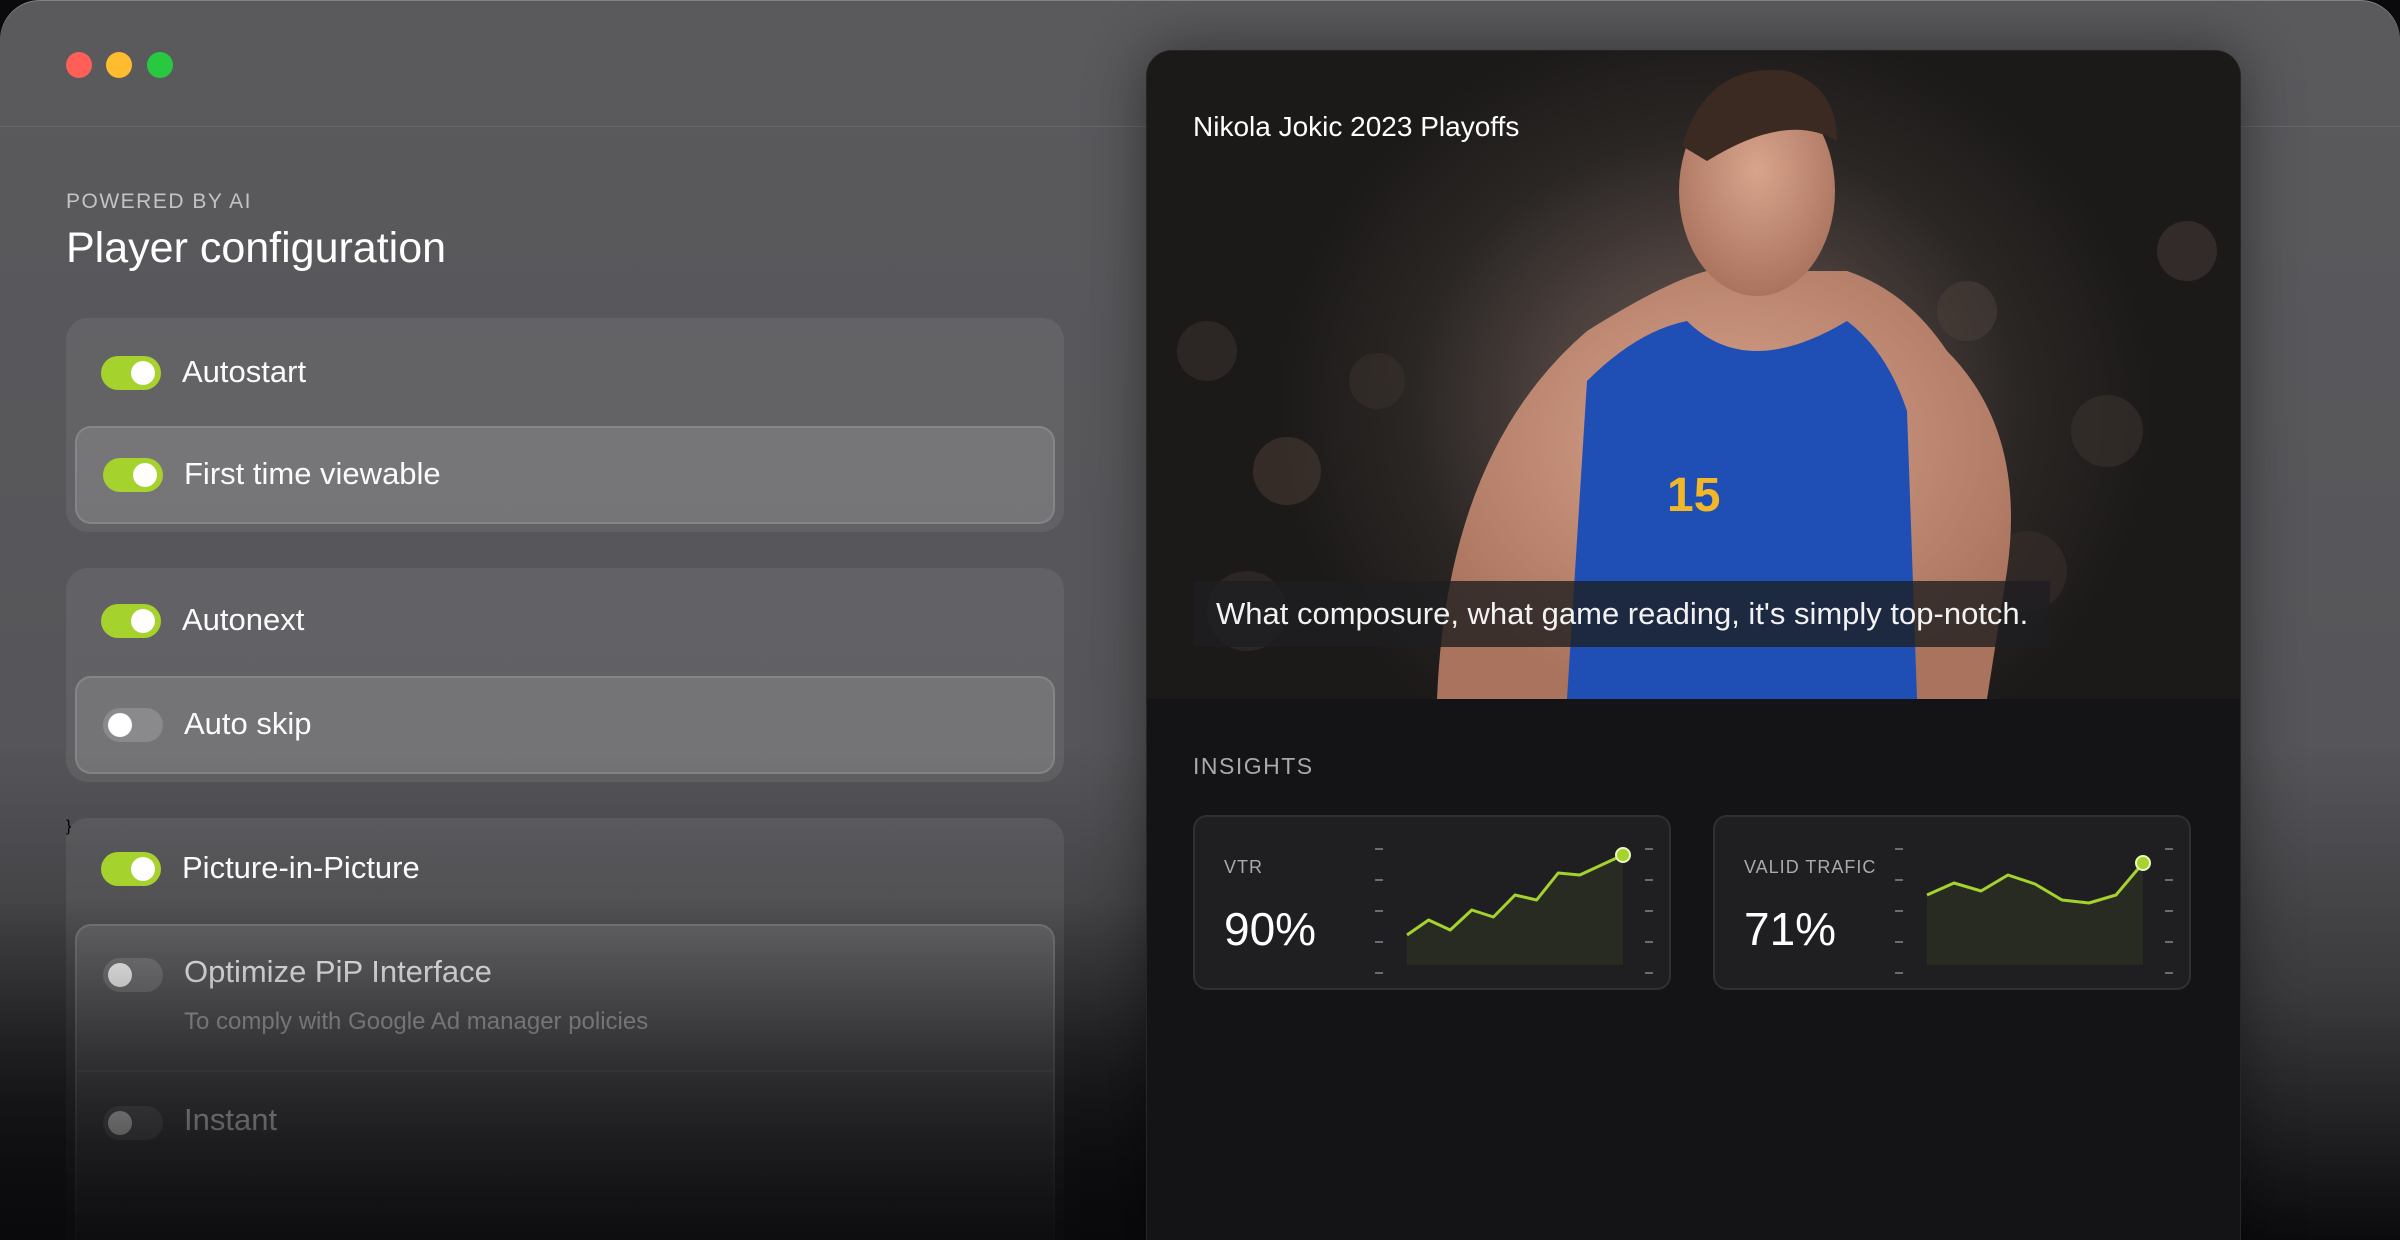 This screenshot has height=1240, width=2400. Describe the element at coordinates (1810, 867) in the screenshot. I see `valid-traffic-label: VALID TRAFIC` at that location.